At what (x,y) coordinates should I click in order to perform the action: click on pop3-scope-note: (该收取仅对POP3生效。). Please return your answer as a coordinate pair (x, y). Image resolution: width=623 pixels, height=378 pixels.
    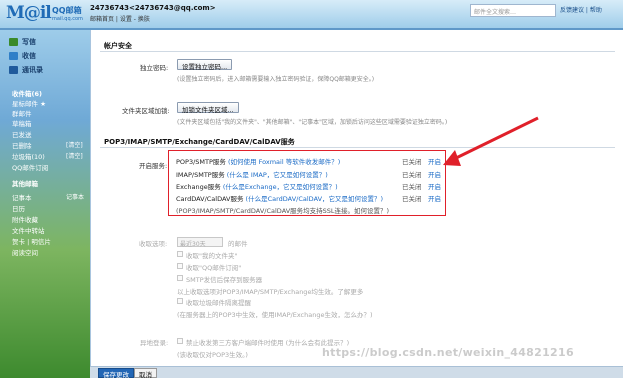
    Looking at the image, I should click on (212, 355).